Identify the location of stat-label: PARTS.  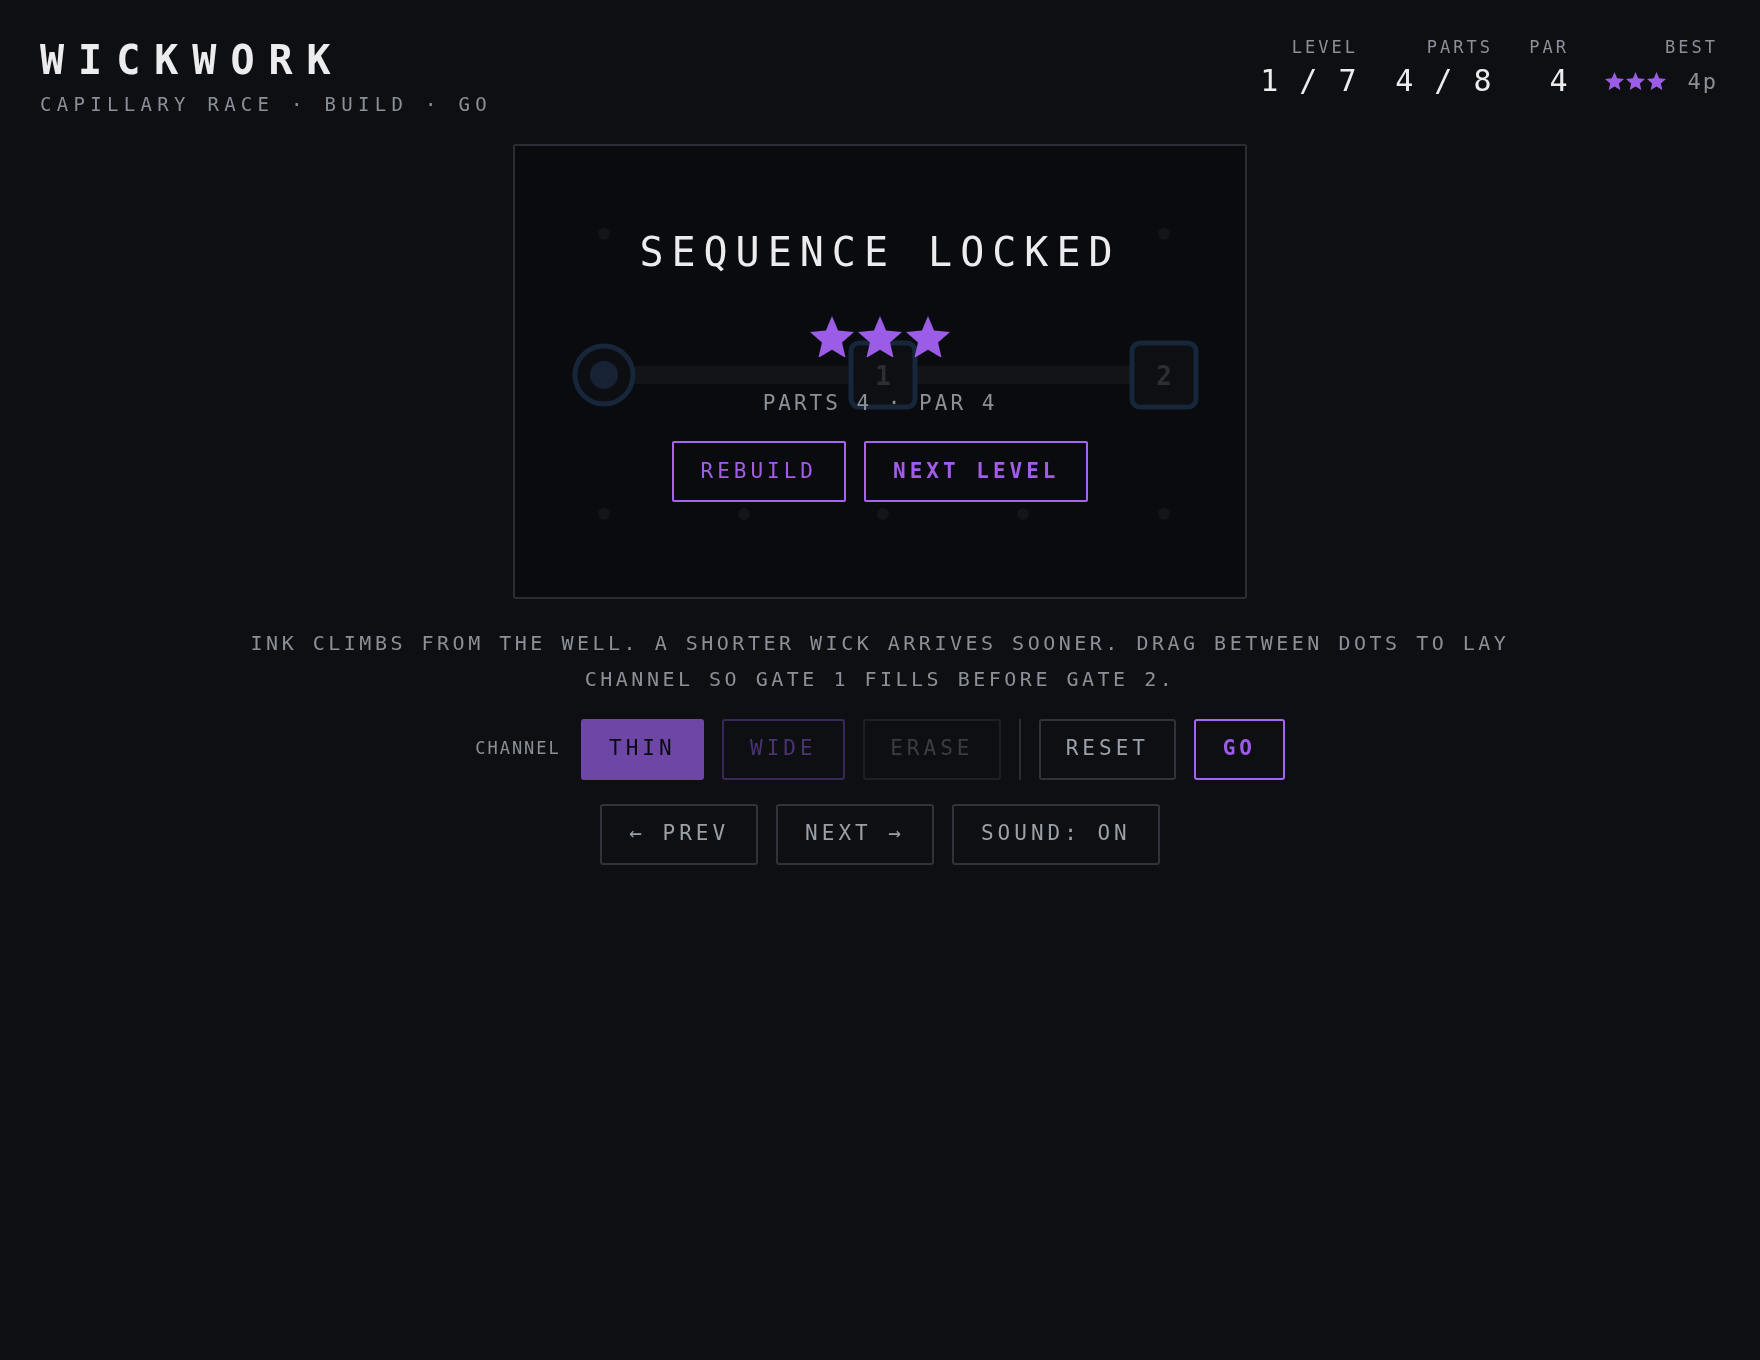
(1459, 47).